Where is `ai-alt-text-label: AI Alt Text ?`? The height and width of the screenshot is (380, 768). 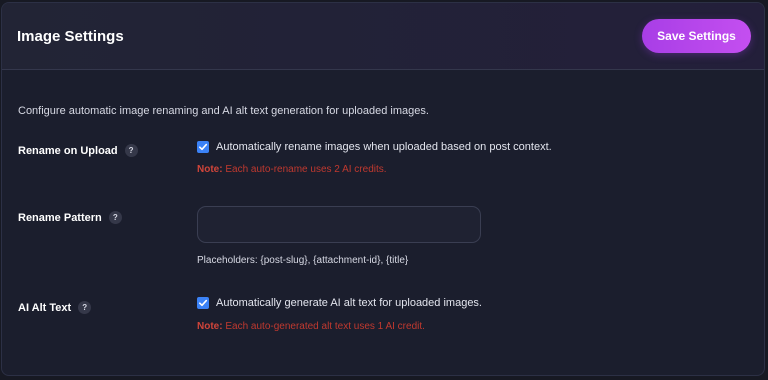
ai-alt-text-label: AI Alt Text ? is located at coordinates (55, 307).